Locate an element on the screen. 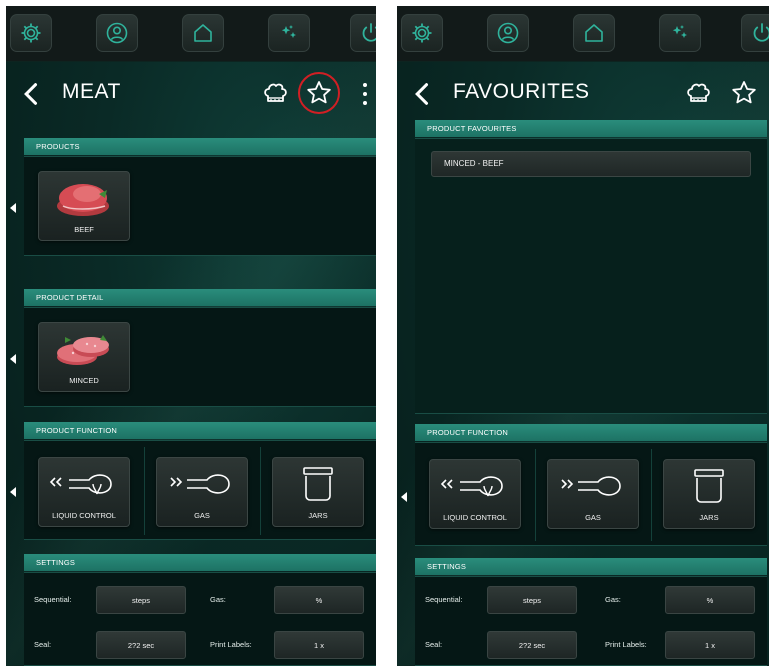  page-header: FAVOURITES is located at coordinates (583, 94).